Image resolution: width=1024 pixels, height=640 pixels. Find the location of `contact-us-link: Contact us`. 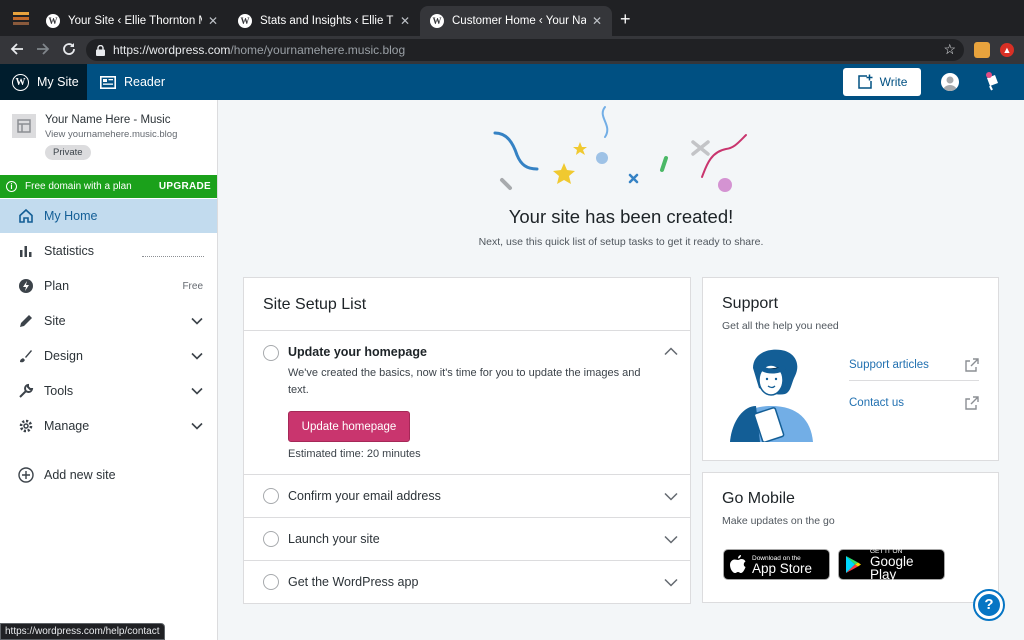

contact-us-link: Contact us is located at coordinates (914, 403).